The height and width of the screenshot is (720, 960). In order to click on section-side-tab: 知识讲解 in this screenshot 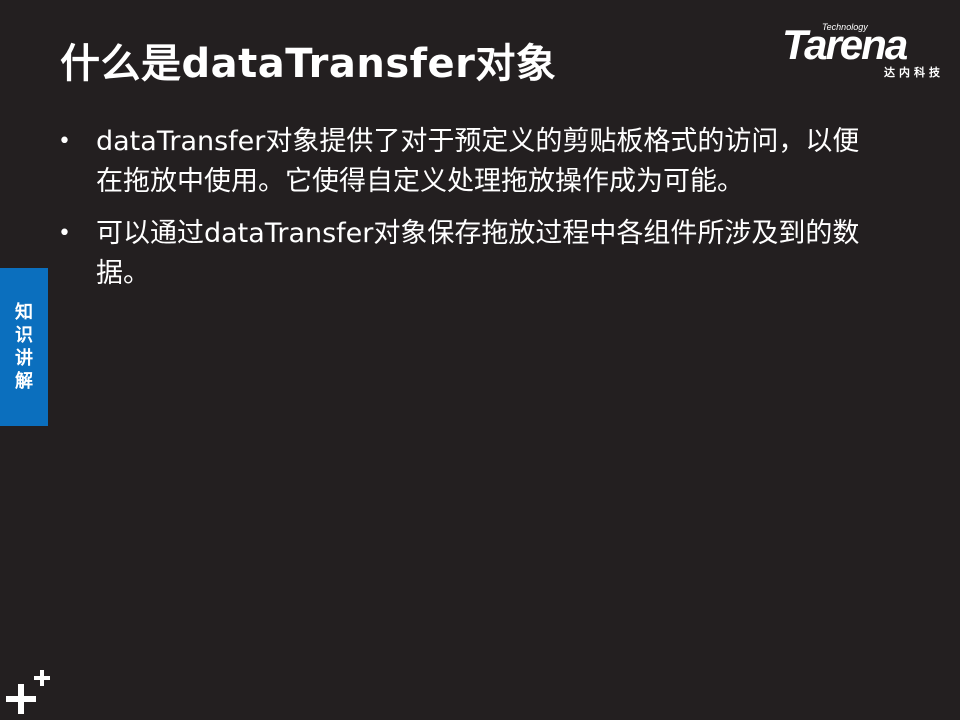, I will do `click(24, 347)`.